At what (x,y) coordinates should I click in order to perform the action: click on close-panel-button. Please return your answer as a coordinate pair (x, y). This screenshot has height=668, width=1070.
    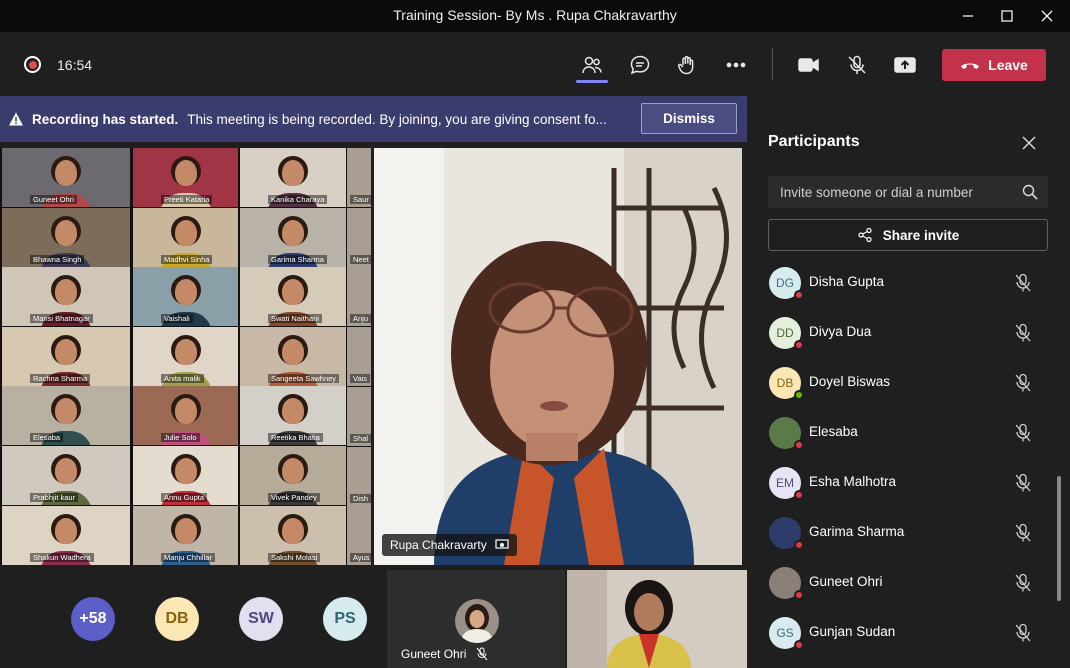
    Looking at the image, I should click on (1029, 145).